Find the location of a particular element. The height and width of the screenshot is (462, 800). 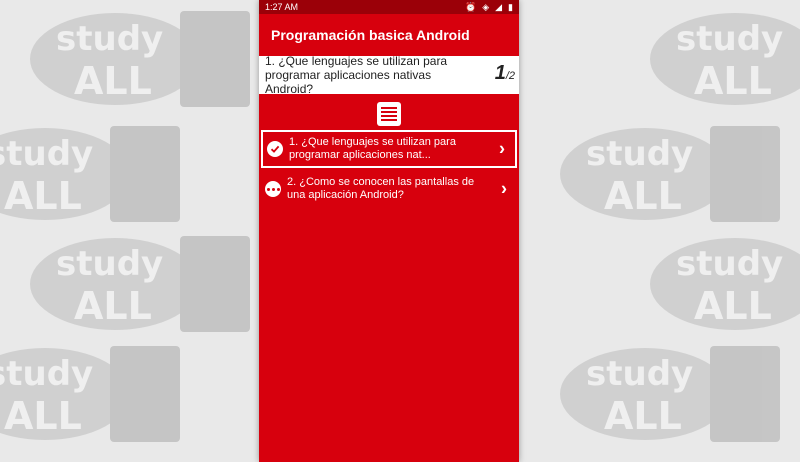

status-time: 1:27 AM is located at coordinates (282, 7).